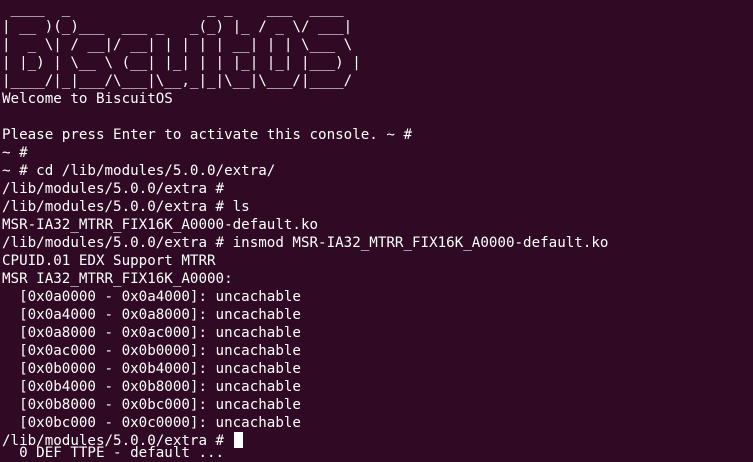 This screenshot has width=753, height=462. What do you see at coordinates (151, 351) in the screenshot?
I see `mtrr-range-line: [0x0ac000 - 0x0b0000]: uncachable` at bounding box center [151, 351].